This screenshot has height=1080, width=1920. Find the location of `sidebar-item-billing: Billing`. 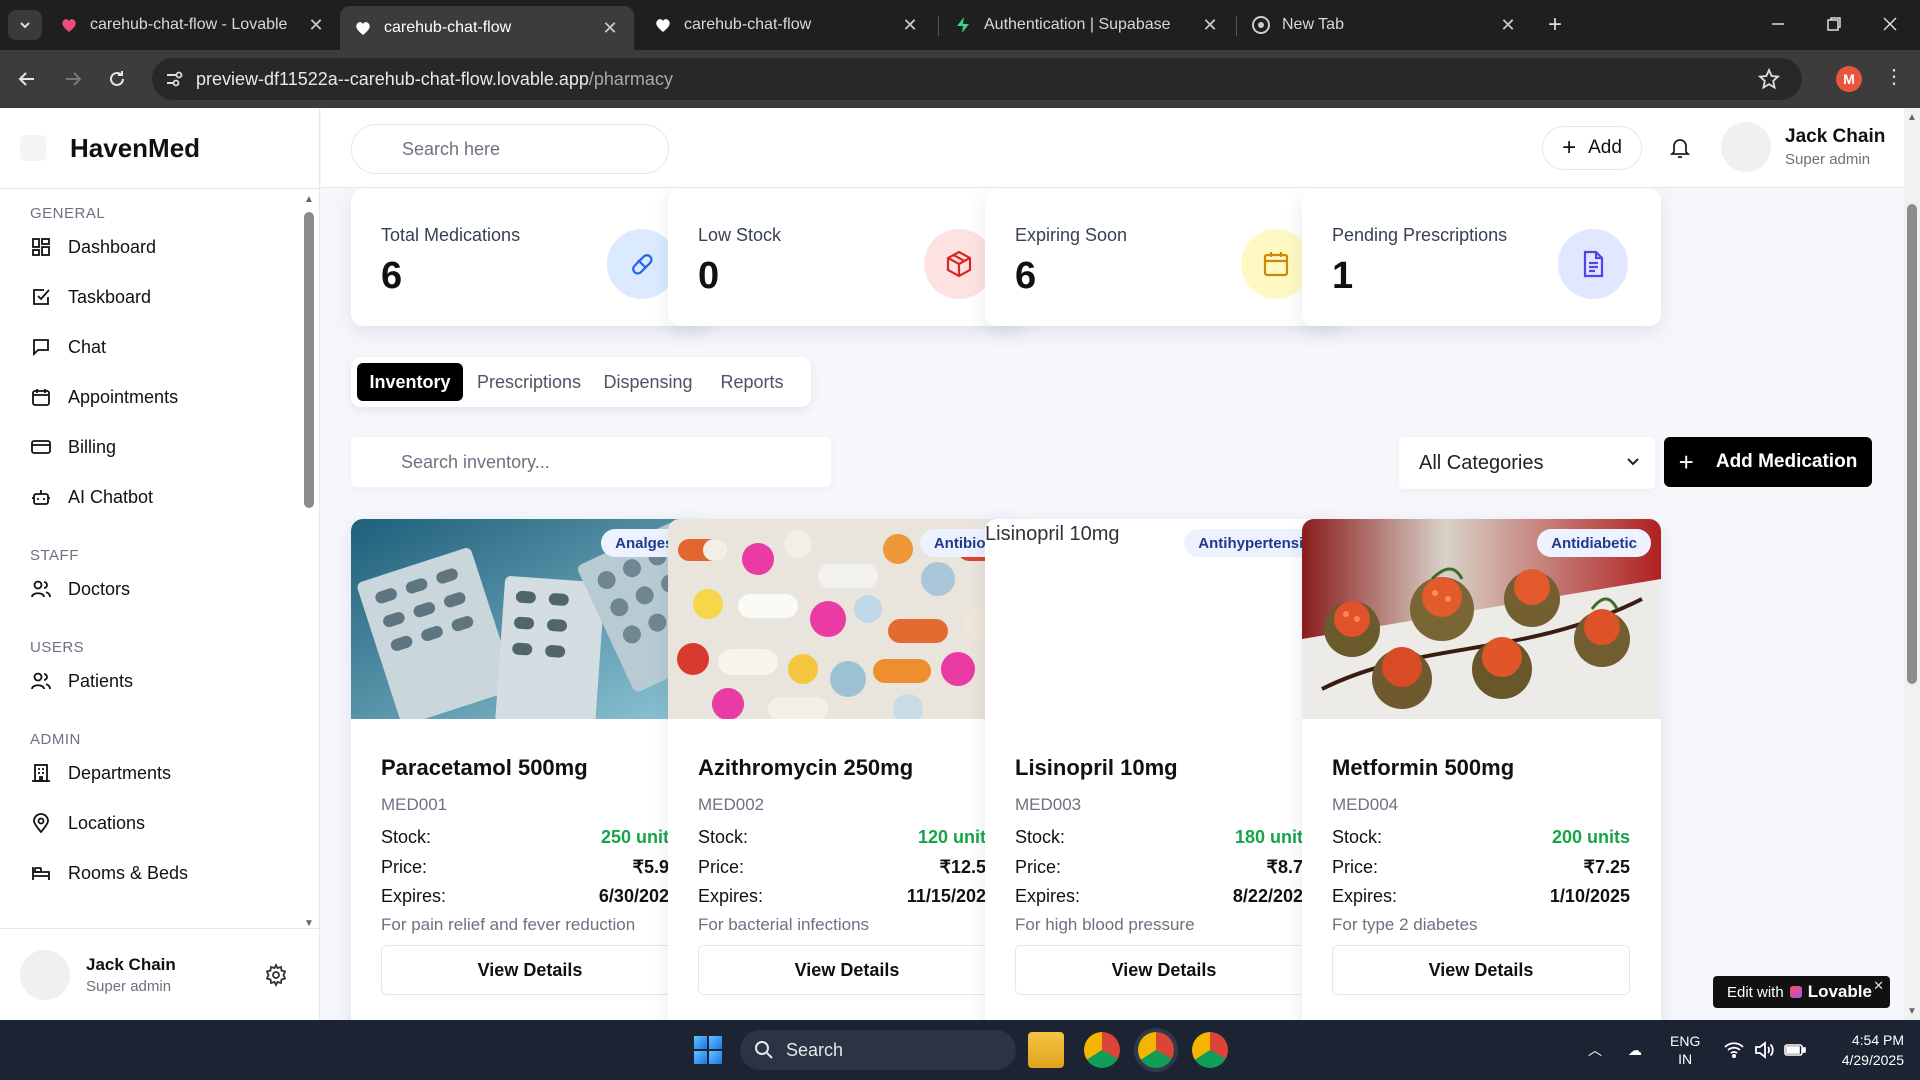

sidebar-item-billing: Billing is located at coordinates (151, 447).